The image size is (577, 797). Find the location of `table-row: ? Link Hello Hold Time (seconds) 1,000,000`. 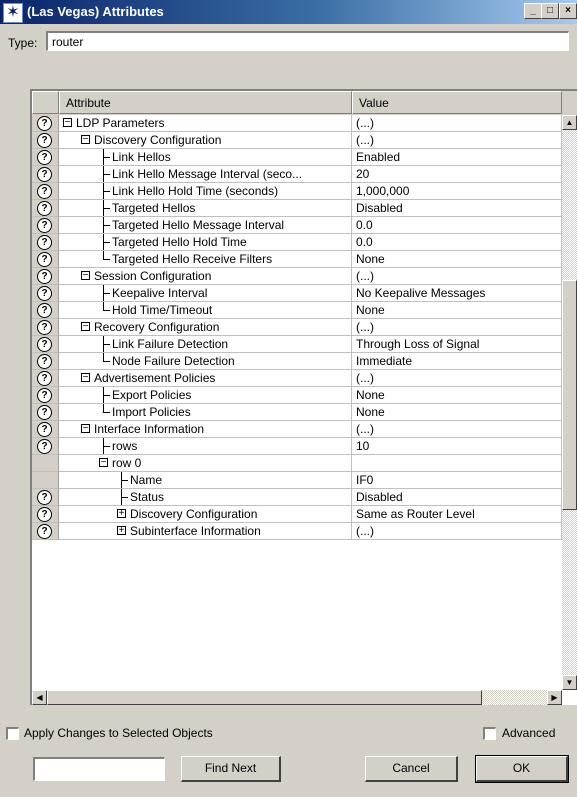

table-row: ? Link Hello Hold Time (seconds) 1,000,000 is located at coordinates (297, 191).